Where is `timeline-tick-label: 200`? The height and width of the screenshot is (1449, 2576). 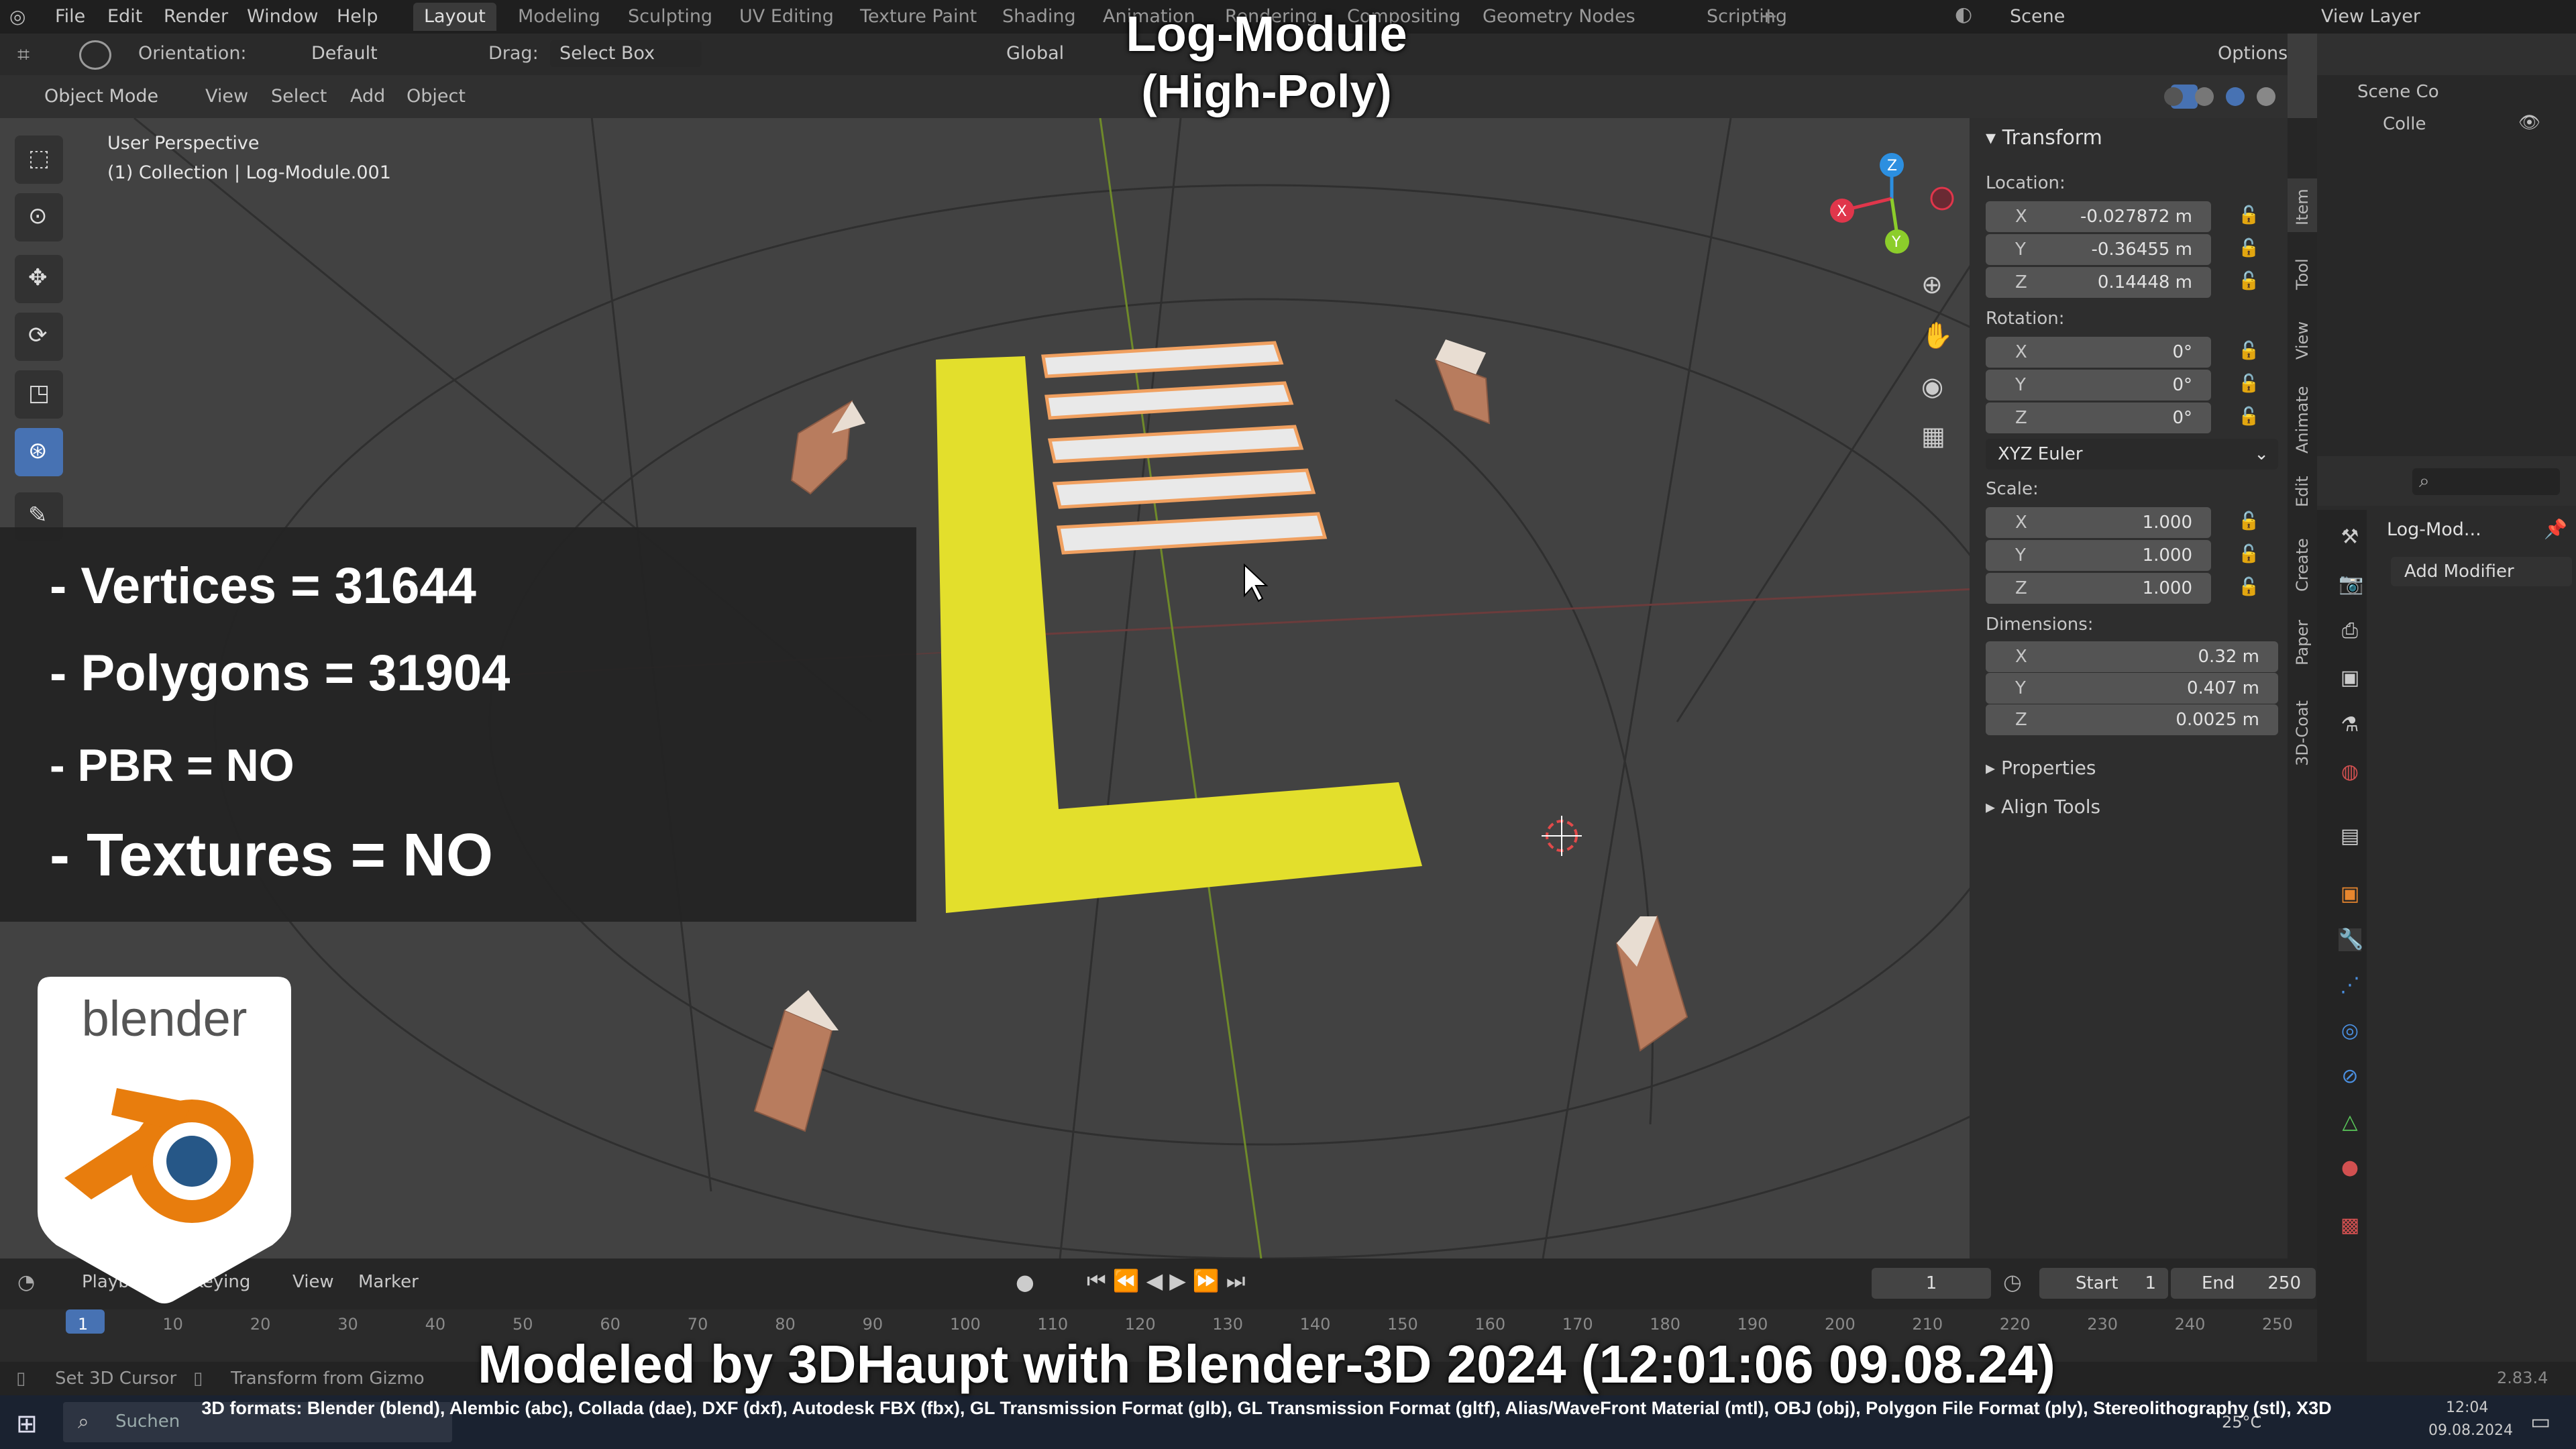 timeline-tick-label: 200 is located at coordinates (1840, 1324).